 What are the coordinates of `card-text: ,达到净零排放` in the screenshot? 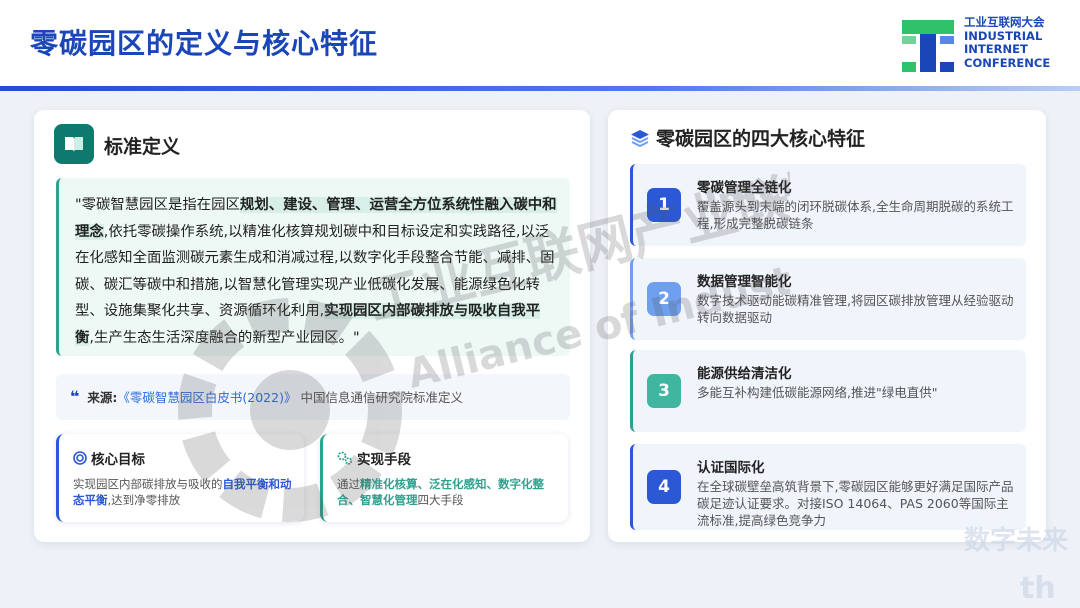 It's located at (144, 500).